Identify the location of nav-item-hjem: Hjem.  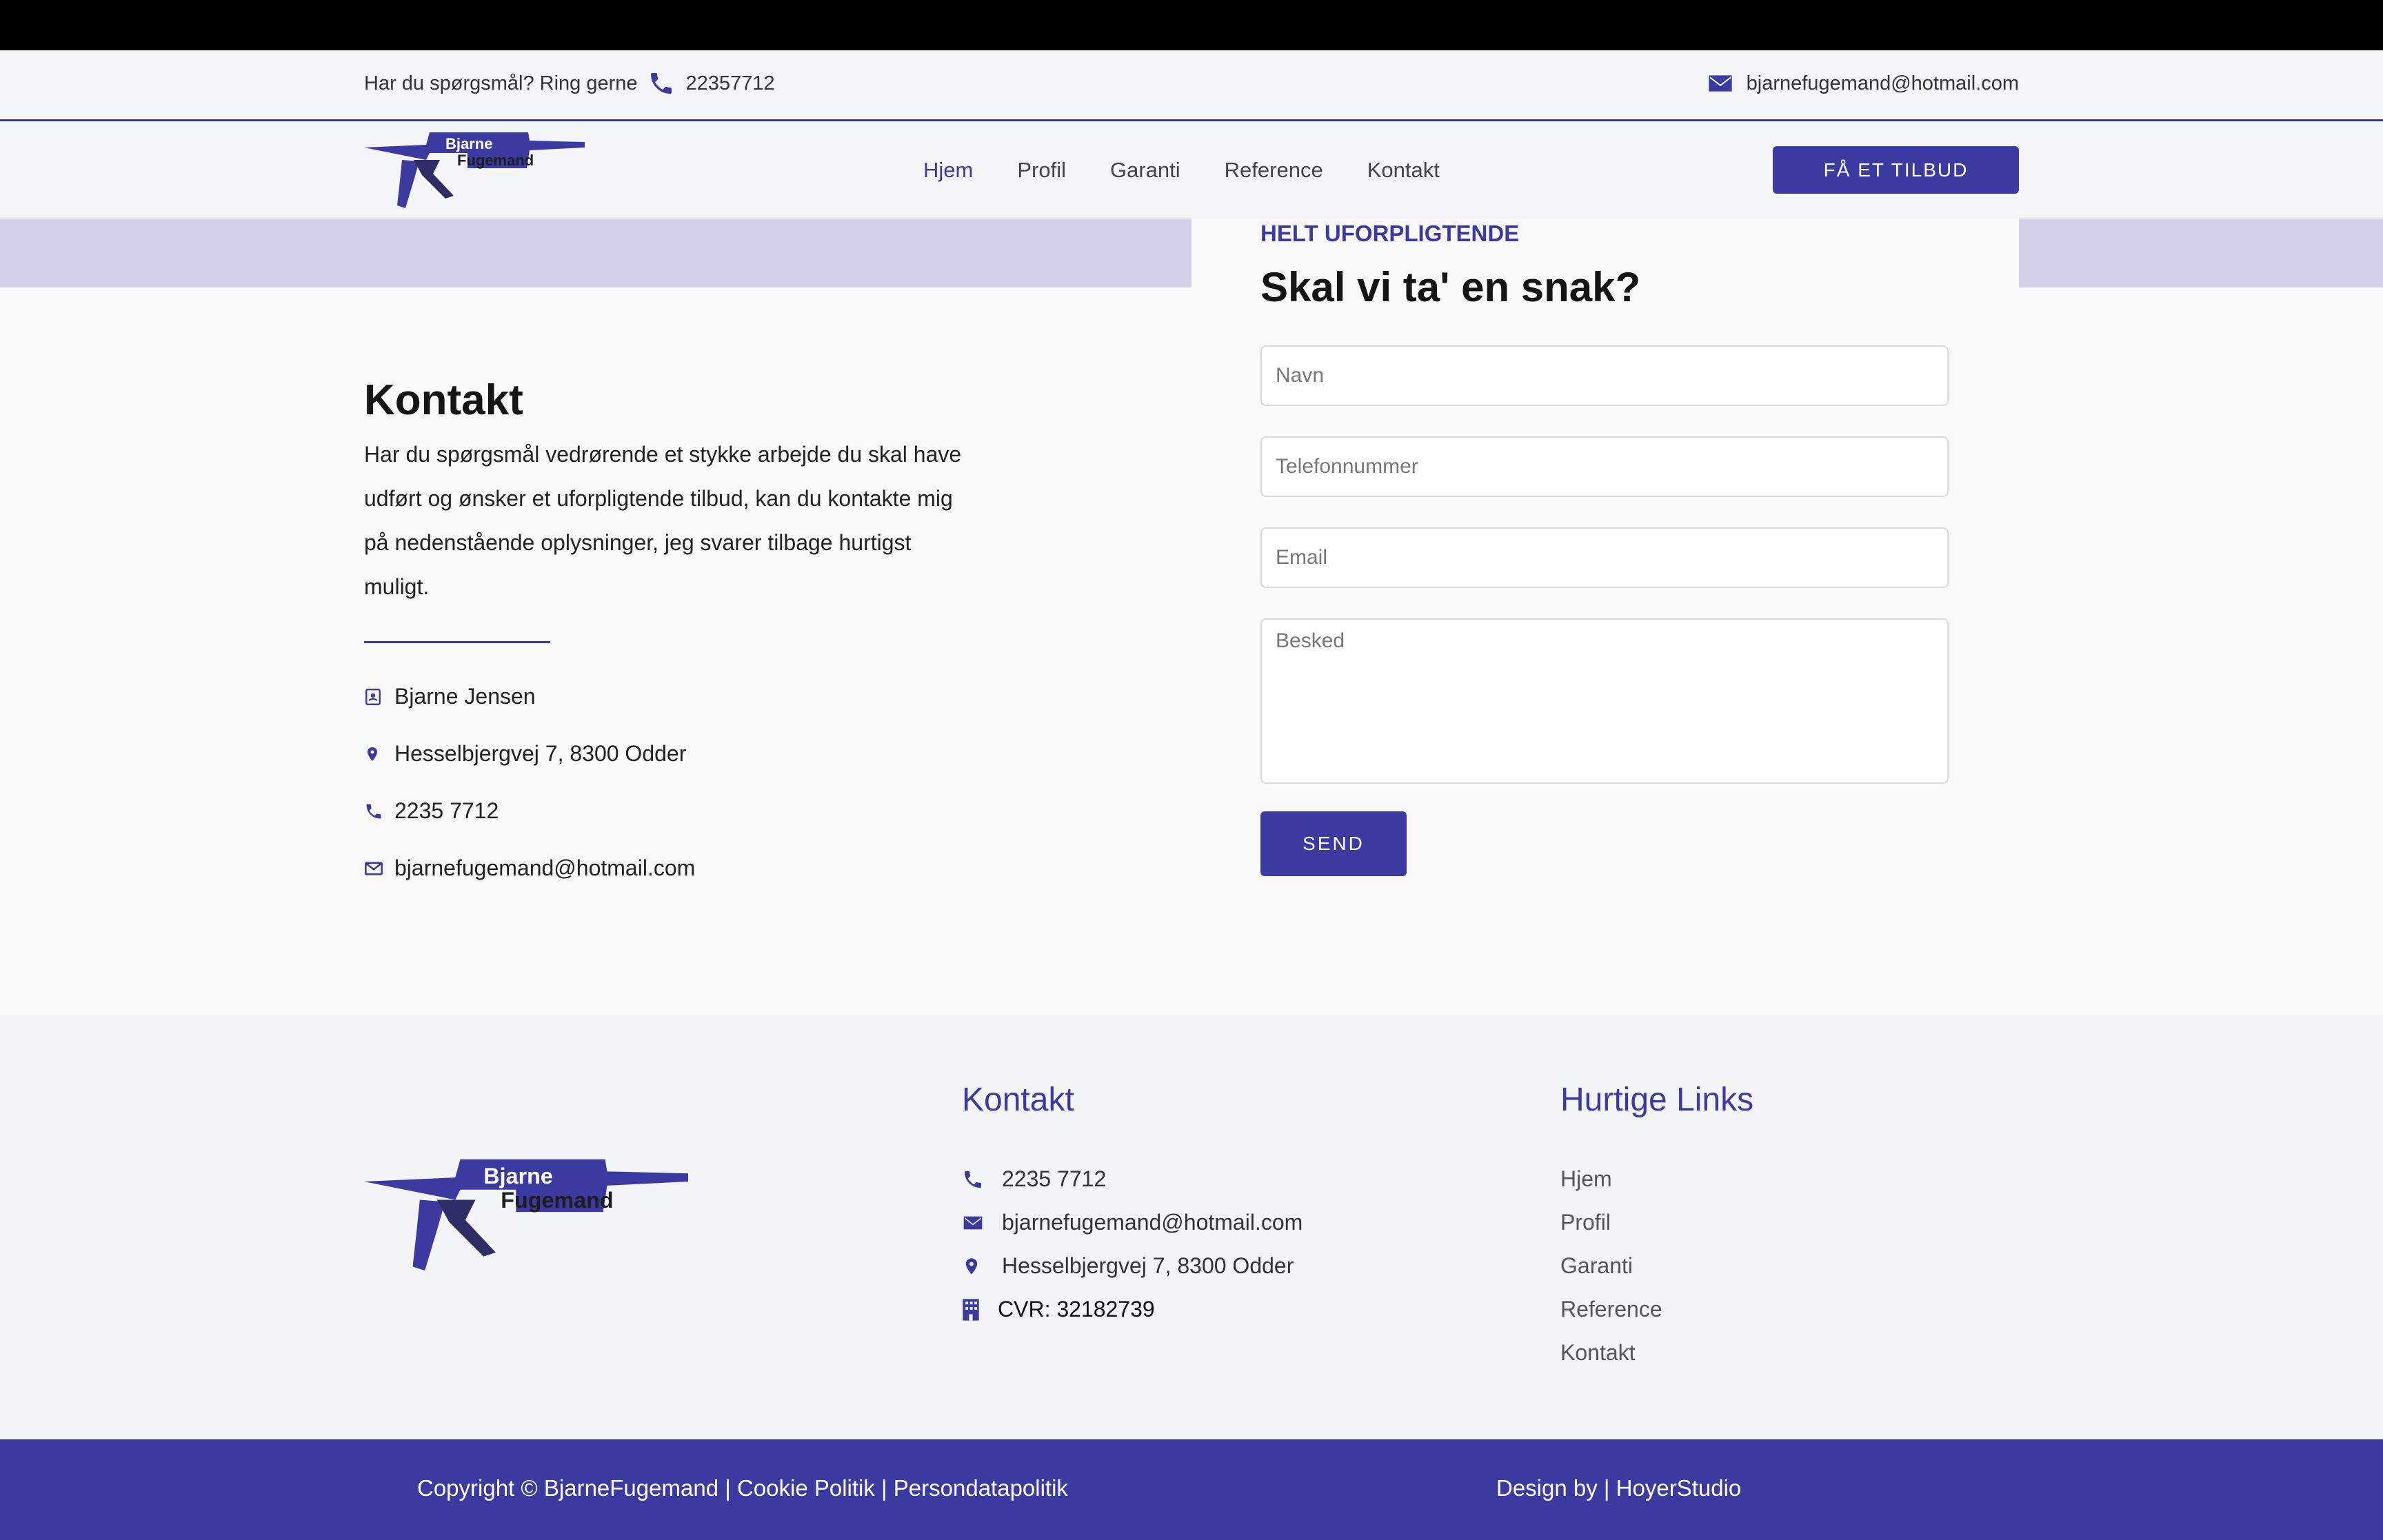
(948, 171).